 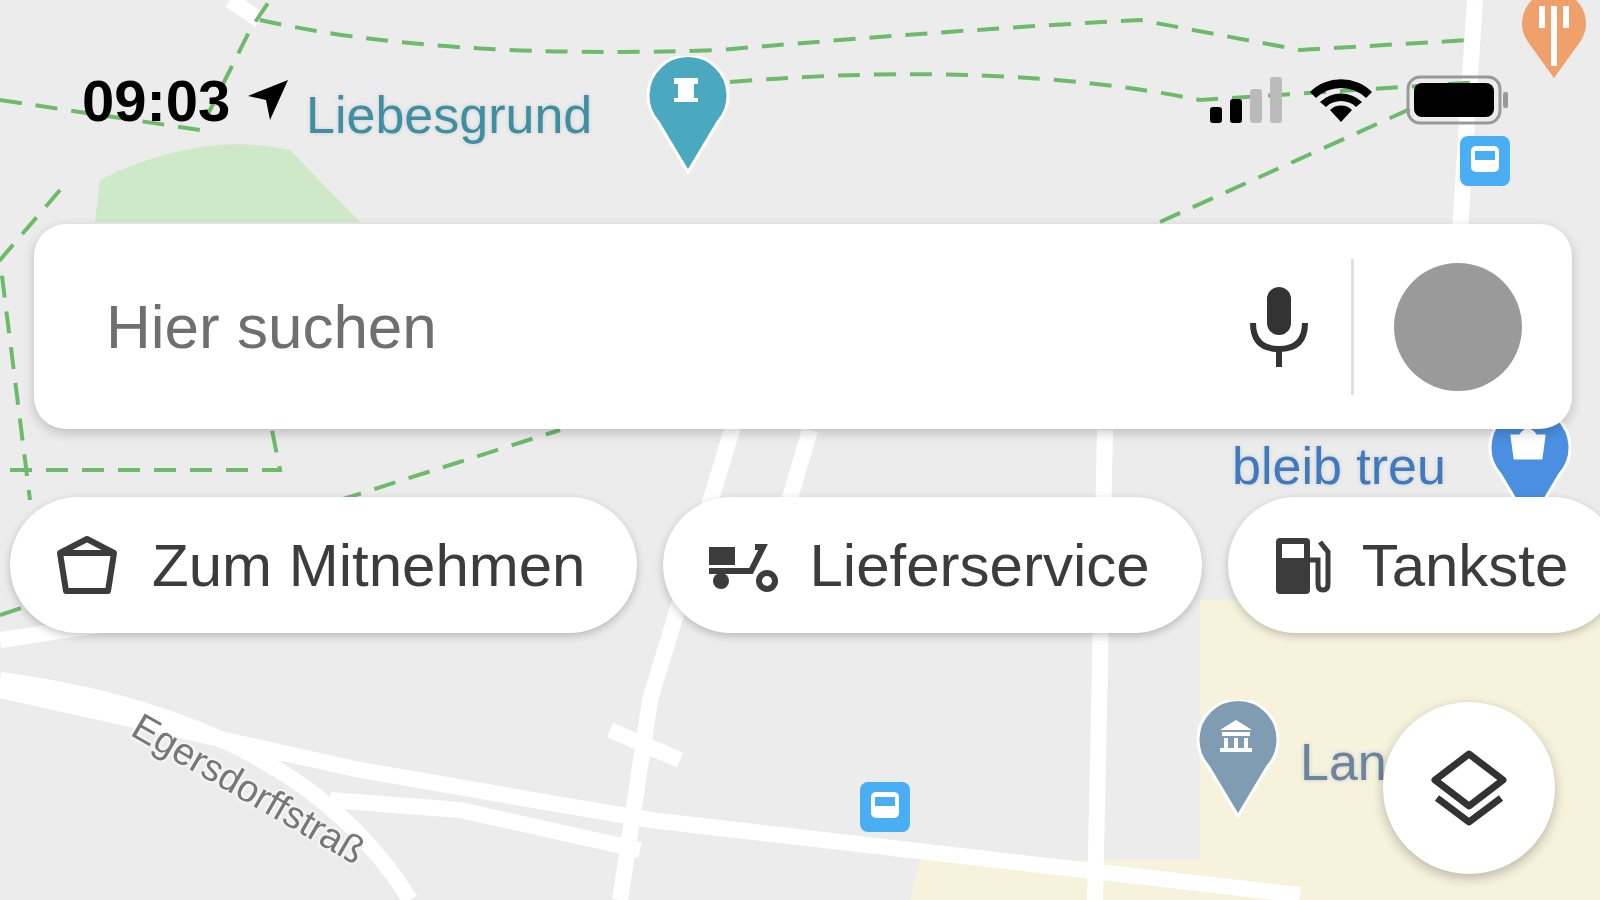 I want to click on place-name: bleib treu, so click(x=1339, y=466).